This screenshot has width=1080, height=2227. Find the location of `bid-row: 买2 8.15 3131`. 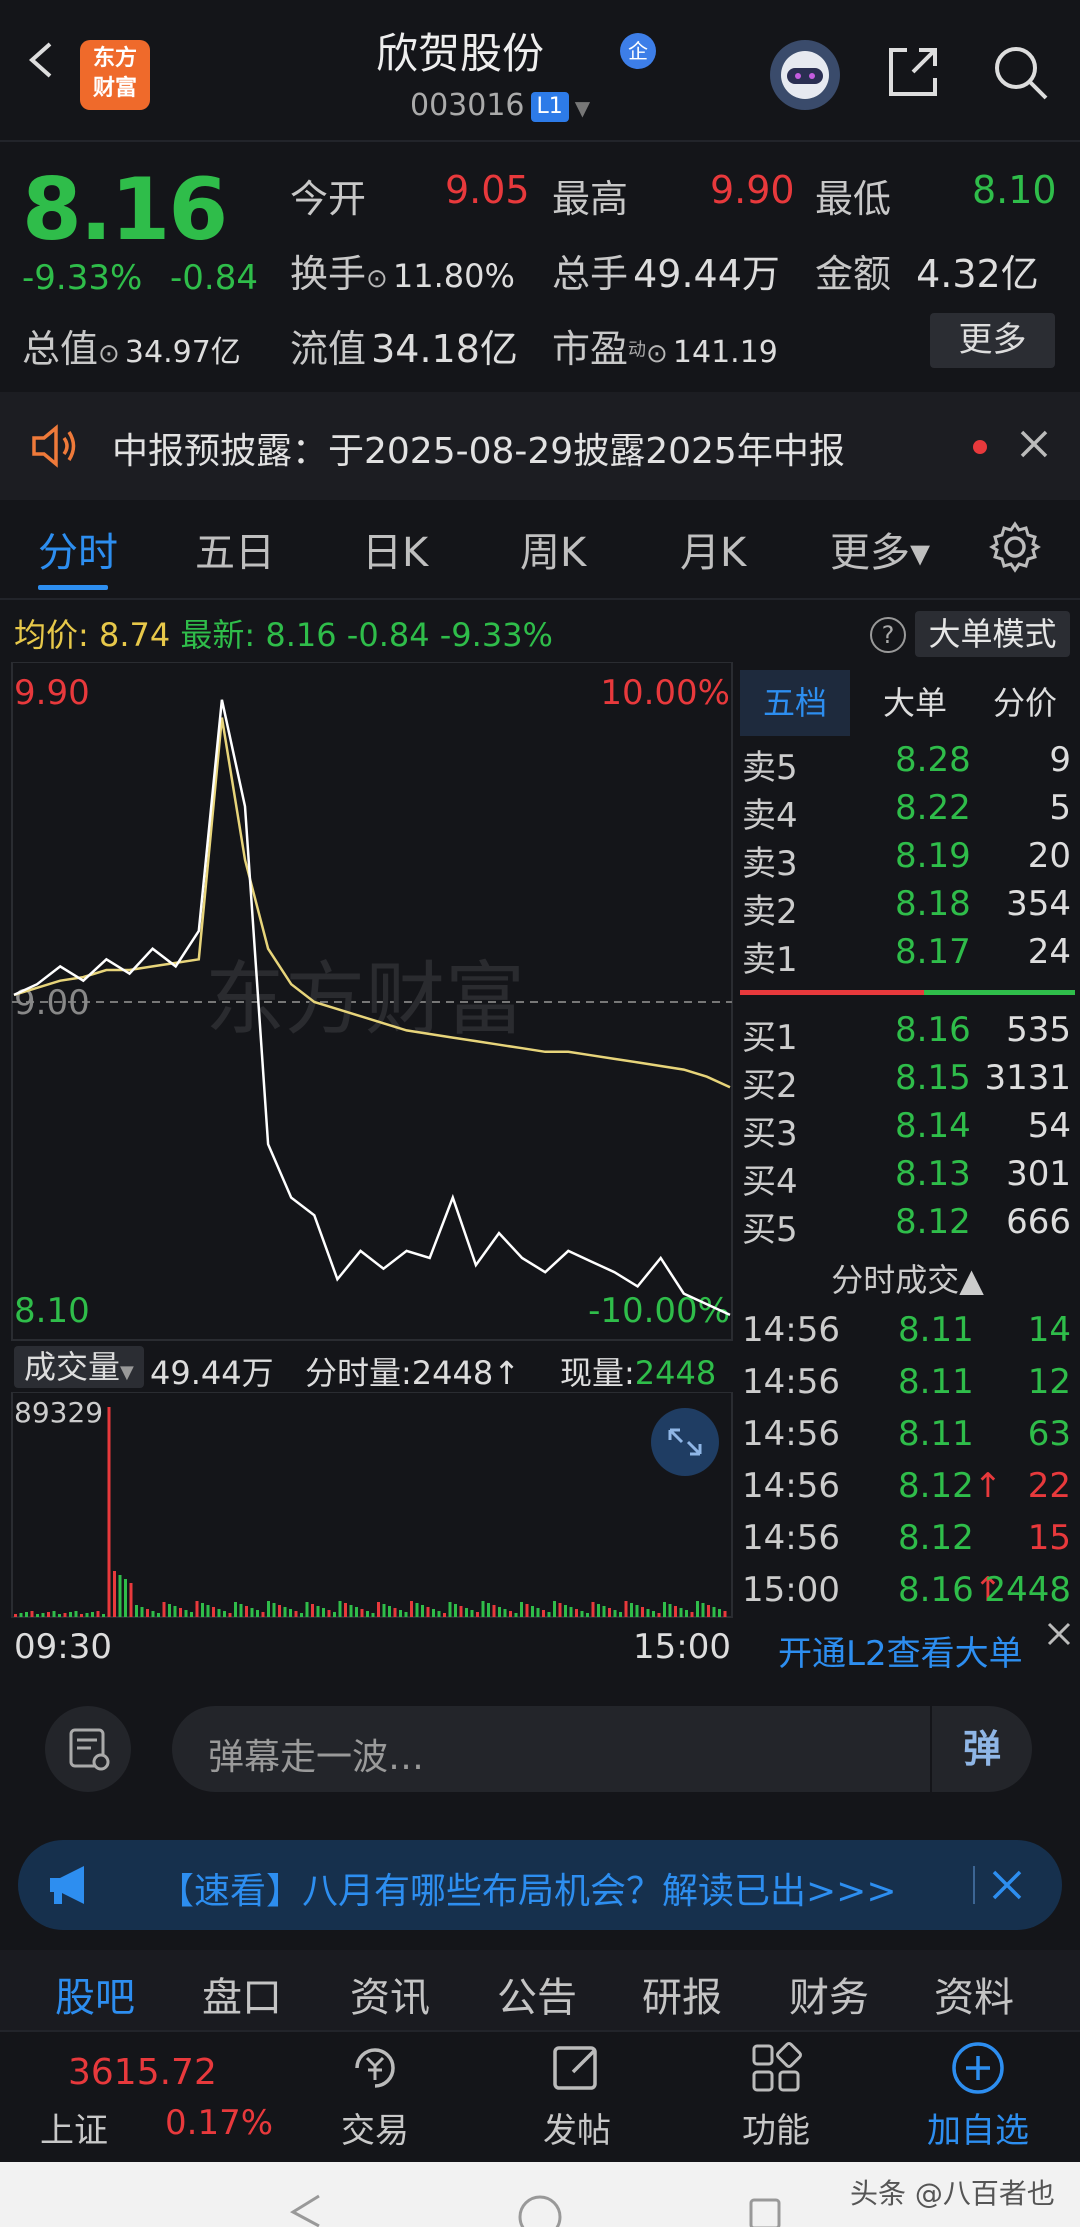

bid-row: 买2 8.15 3131 is located at coordinates (907, 1082).